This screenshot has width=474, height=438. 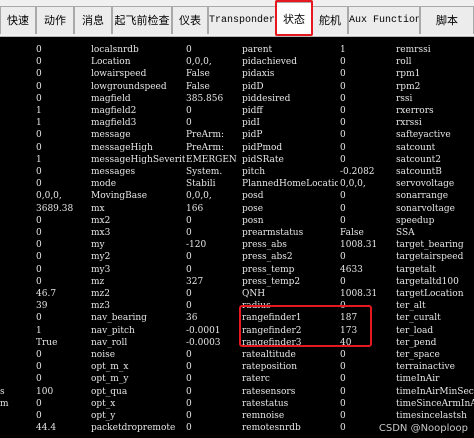 I want to click on name-col1: nav_pitch, so click(x=113, y=330).